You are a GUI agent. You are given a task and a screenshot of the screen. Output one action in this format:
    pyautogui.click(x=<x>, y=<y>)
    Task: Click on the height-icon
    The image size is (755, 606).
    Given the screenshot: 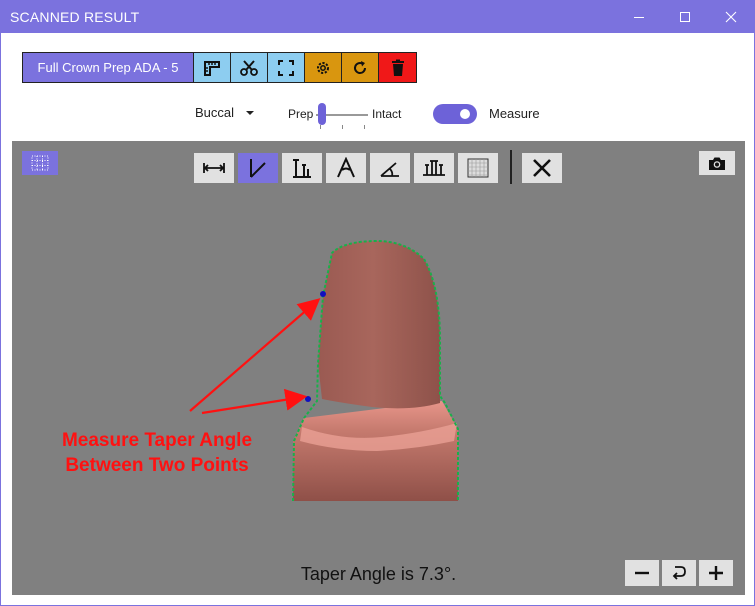 What is the action you would take?
    pyautogui.click(x=302, y=168)
    